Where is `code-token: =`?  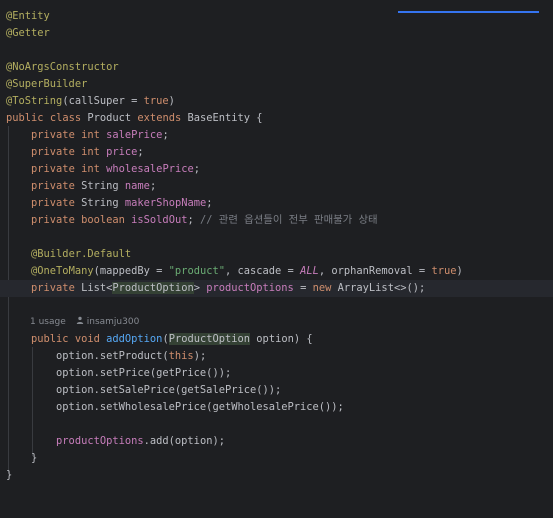
code-token: = is located at coordinates (303, 288).